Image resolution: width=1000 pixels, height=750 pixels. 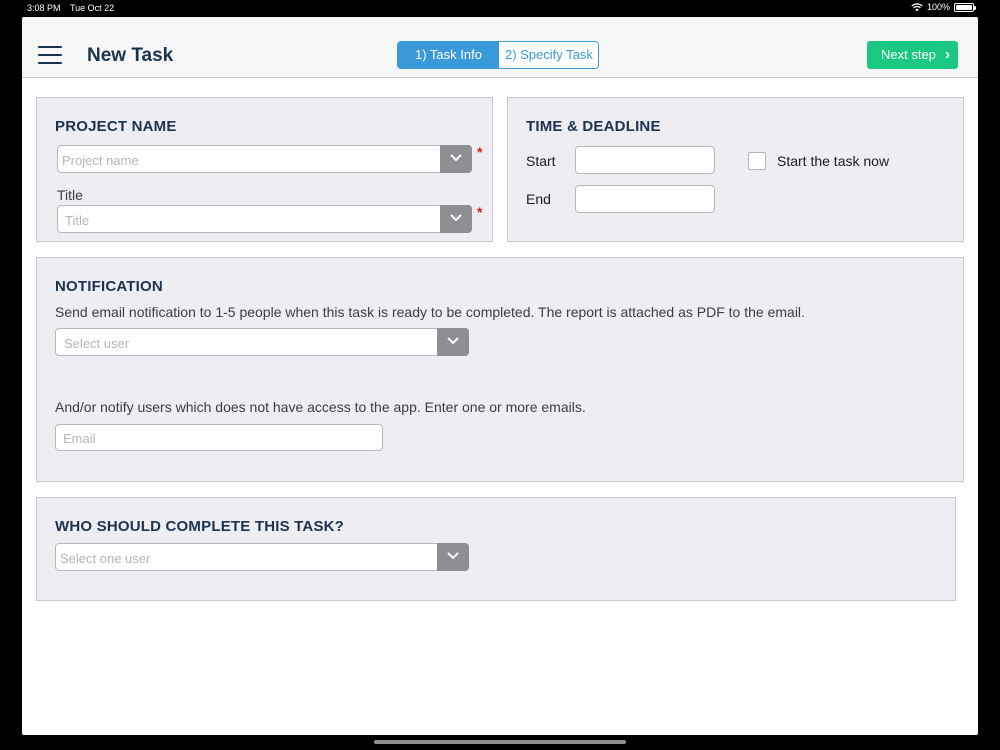 What do you see at coordinates (105, 558) in the screenshot?
I see `select-one-user-placeholder: Select one user` at bounding box center [105, 558].